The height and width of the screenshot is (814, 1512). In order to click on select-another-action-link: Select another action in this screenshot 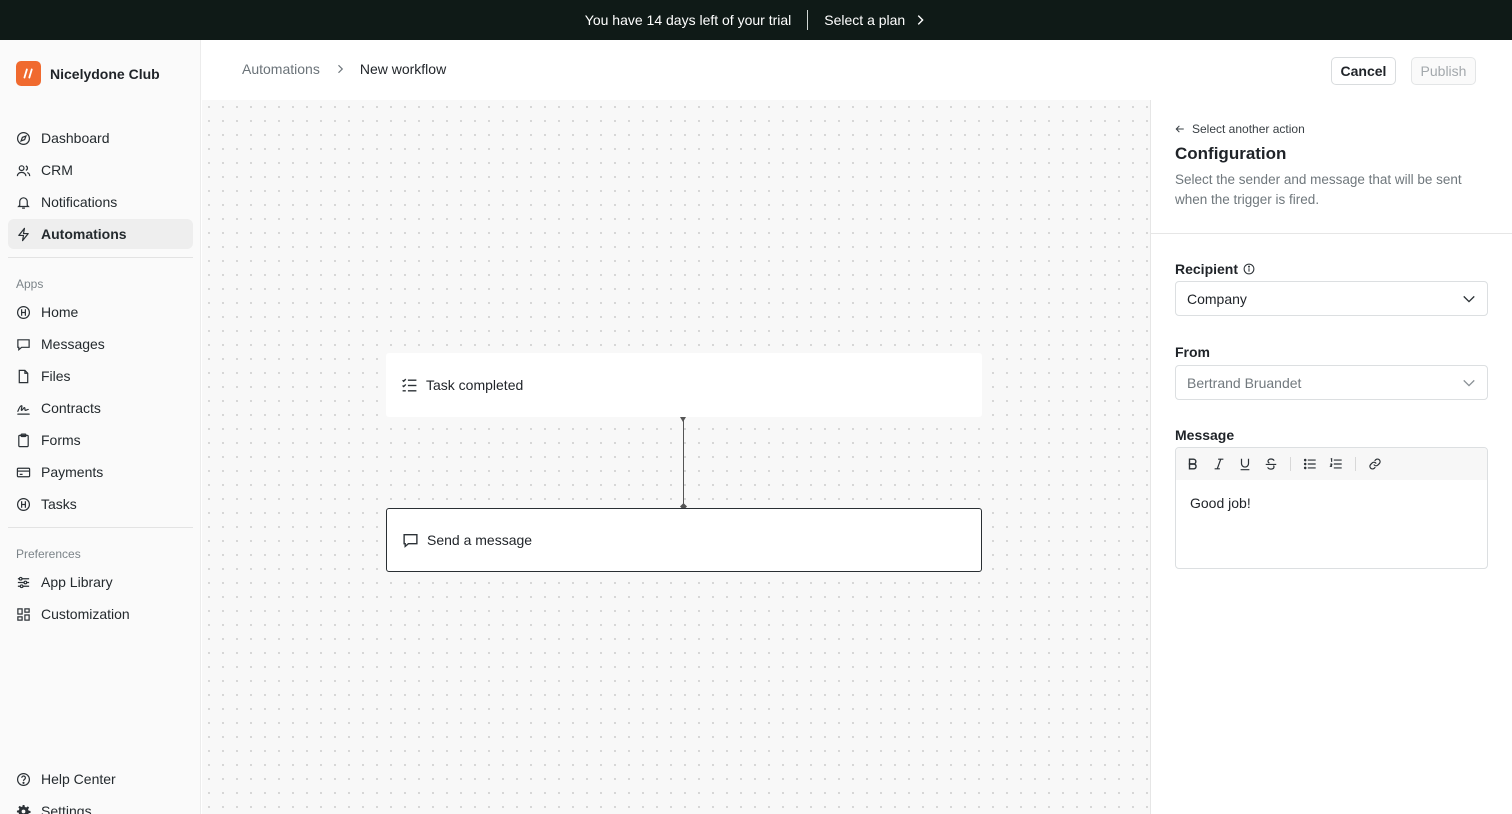, I will do `click(1240, 129)`.